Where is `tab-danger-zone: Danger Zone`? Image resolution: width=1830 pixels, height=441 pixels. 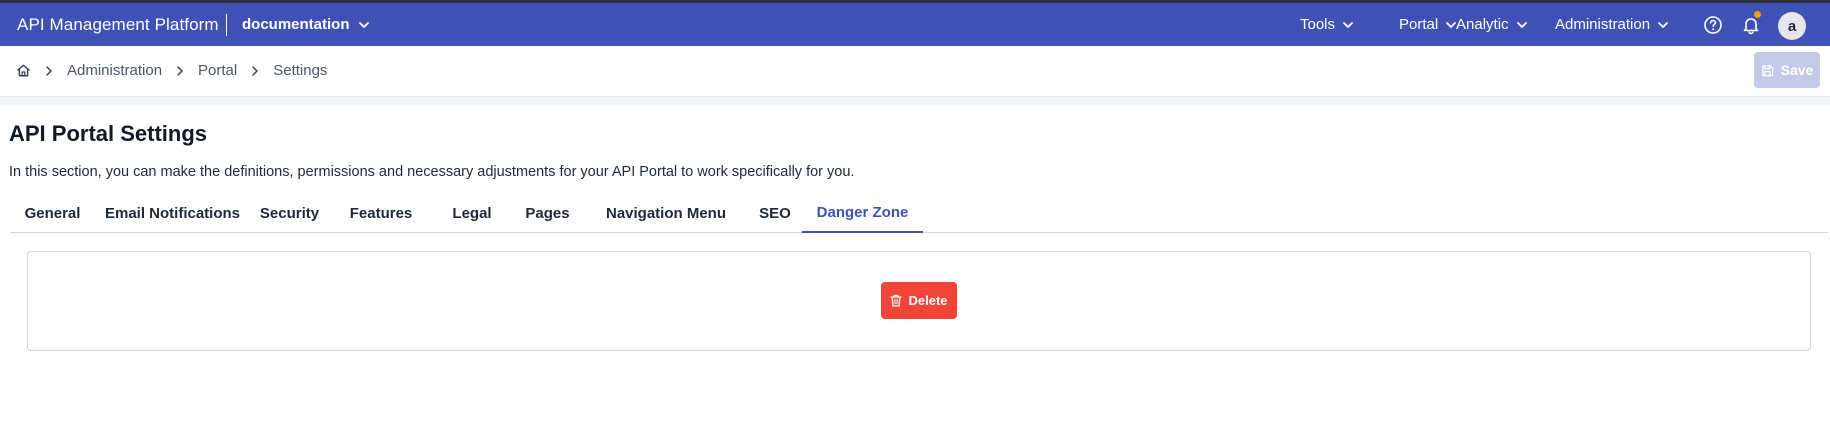 tab-danger-zone: Danger Zone is located at coordinates (862, 213).